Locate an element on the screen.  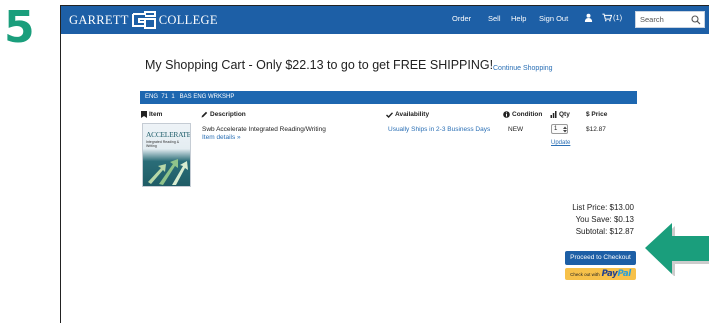
stepper-arrows-icon is located at coordinates (565, 129).